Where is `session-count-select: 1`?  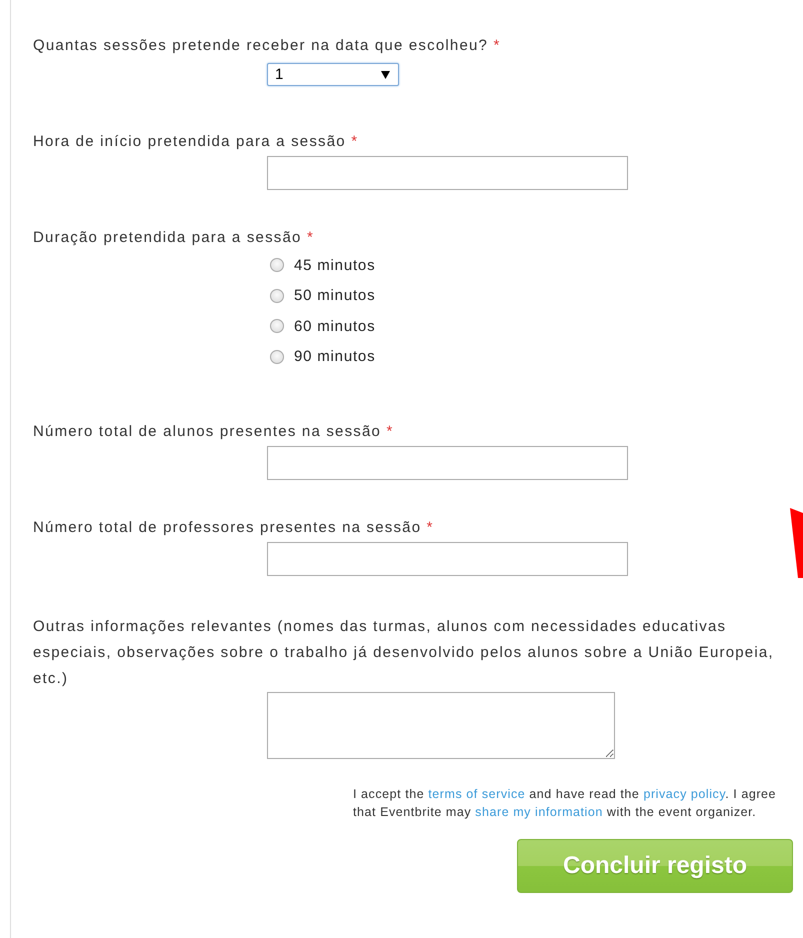 session-count-select: 1 is located at coordinates (333, 74).